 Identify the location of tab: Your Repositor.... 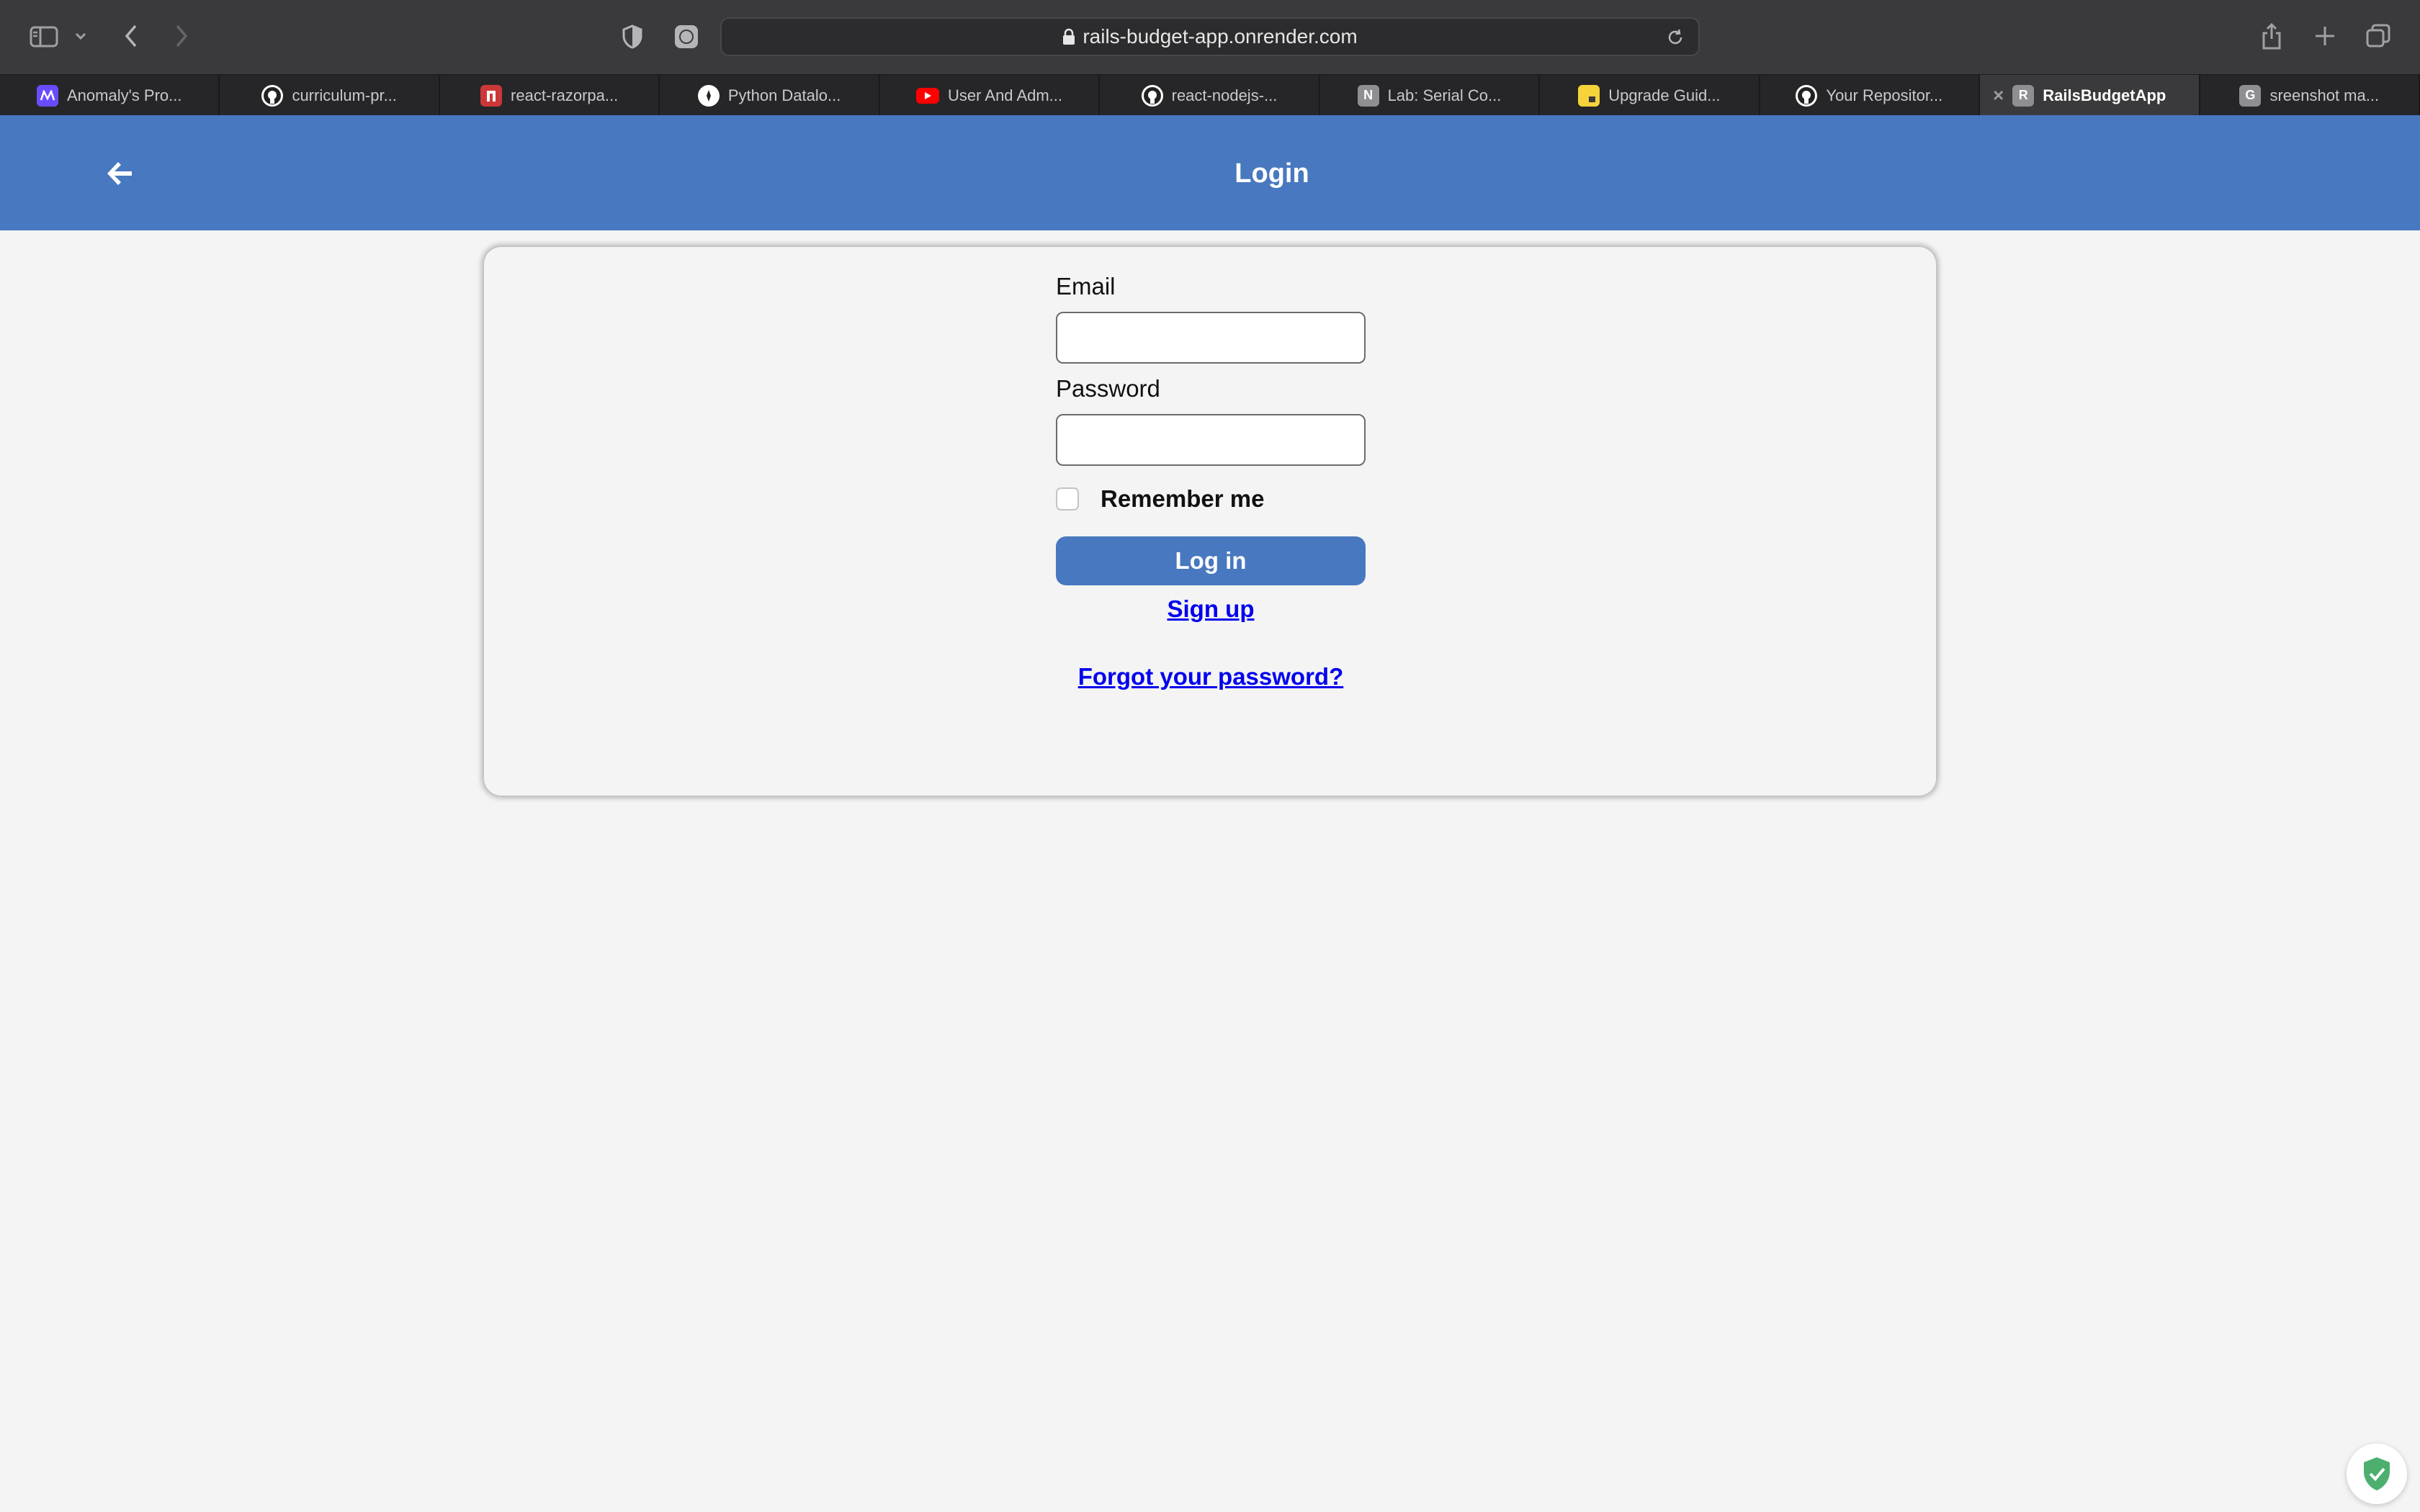
(1871, 95).